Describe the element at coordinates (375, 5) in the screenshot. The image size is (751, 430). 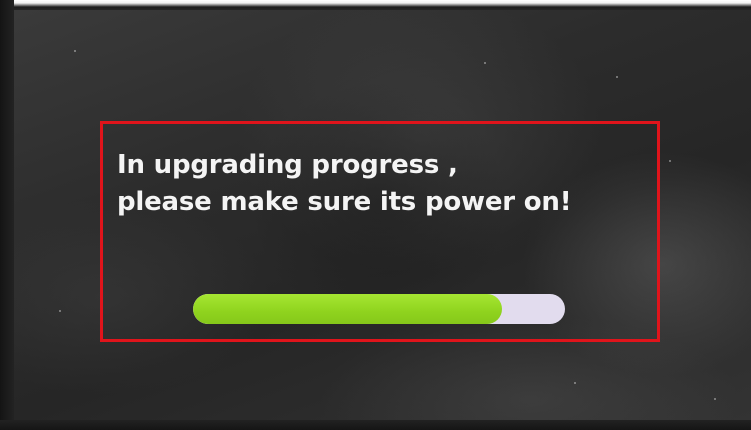
I see `device-bezel-top` at that location.